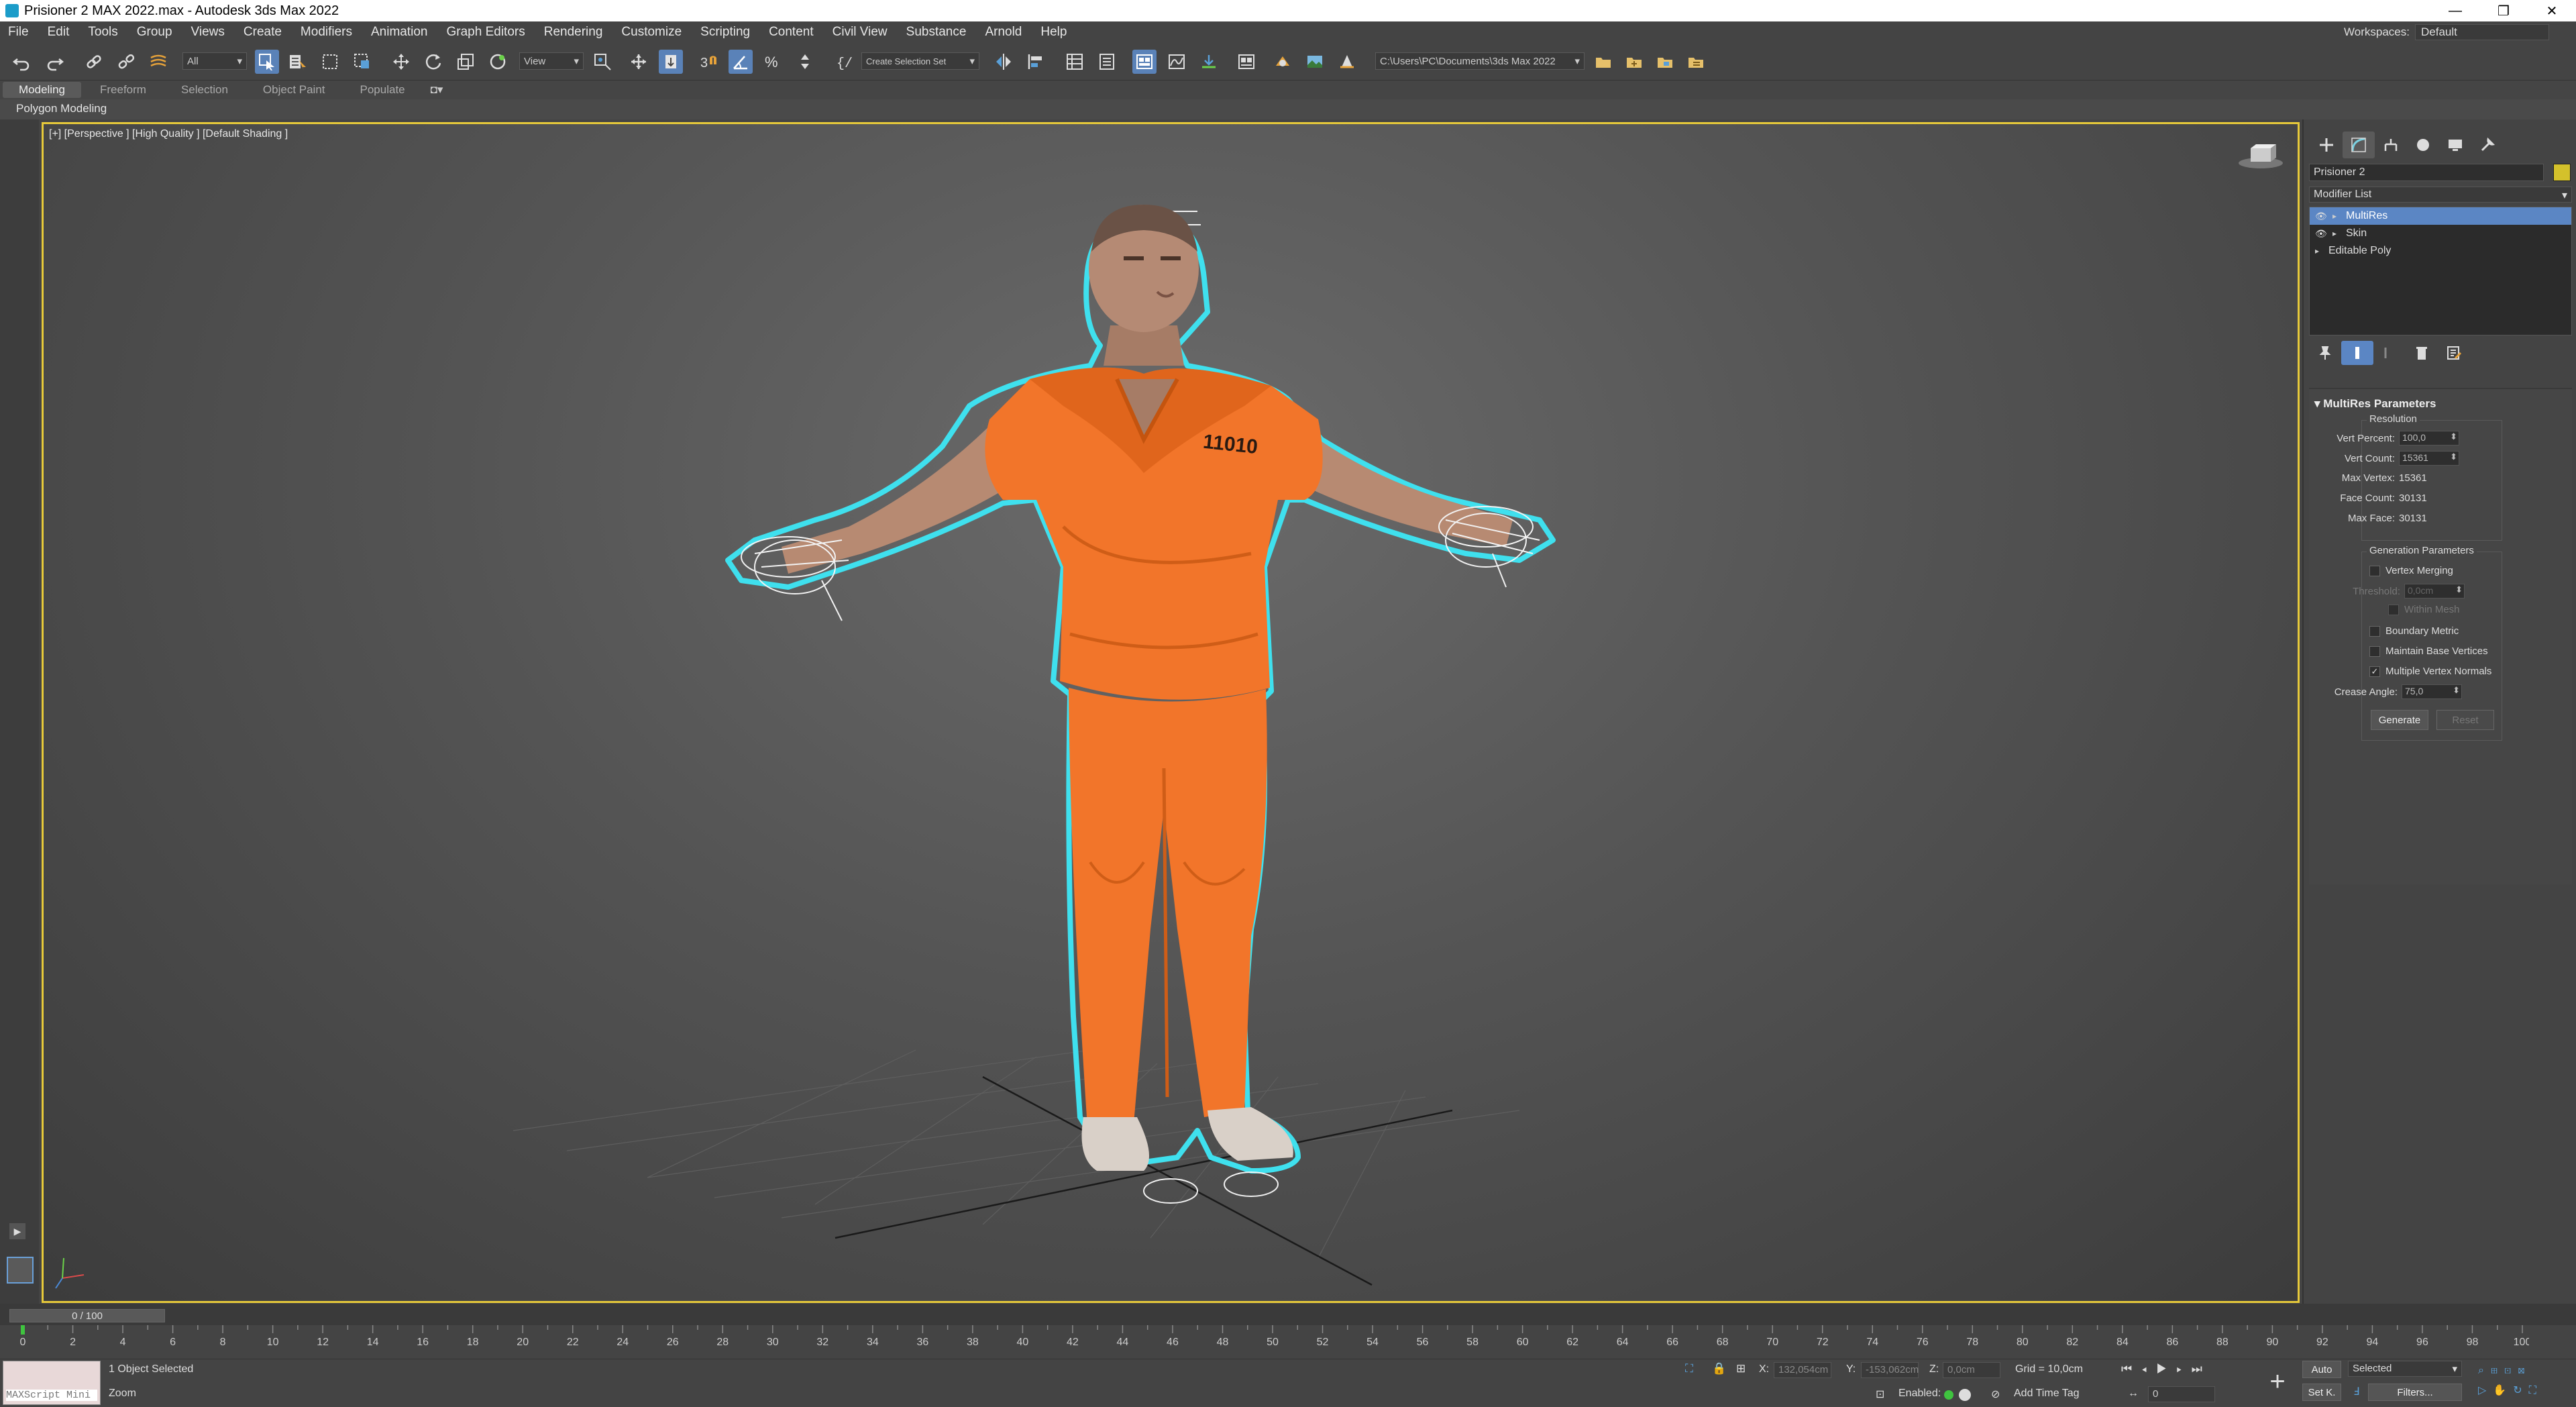  What do you see at coordinates (1036, 62) in the screenshot?
I see `align-icon` at bounding box center [1036, 62].